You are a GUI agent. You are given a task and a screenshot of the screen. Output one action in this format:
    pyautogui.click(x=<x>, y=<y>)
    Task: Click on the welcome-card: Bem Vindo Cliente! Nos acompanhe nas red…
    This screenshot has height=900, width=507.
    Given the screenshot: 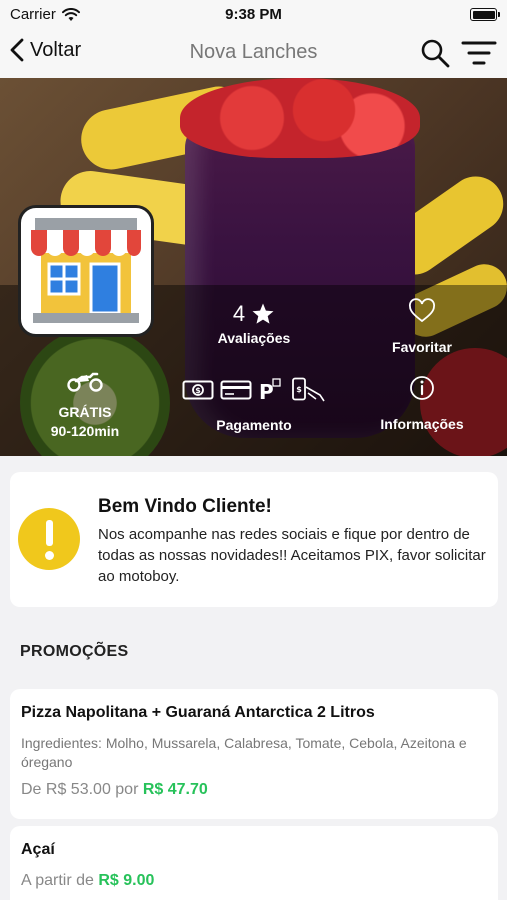 What is the action you would take?
    pyautogui.click(x=254, y=539)
    